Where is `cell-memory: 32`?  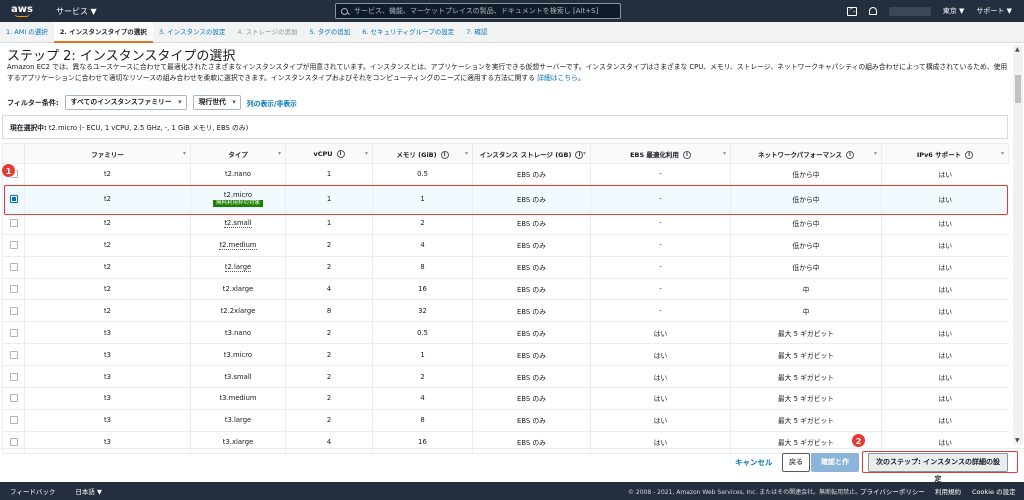 cell-memory: 32 is located at coordinates (422, 311).